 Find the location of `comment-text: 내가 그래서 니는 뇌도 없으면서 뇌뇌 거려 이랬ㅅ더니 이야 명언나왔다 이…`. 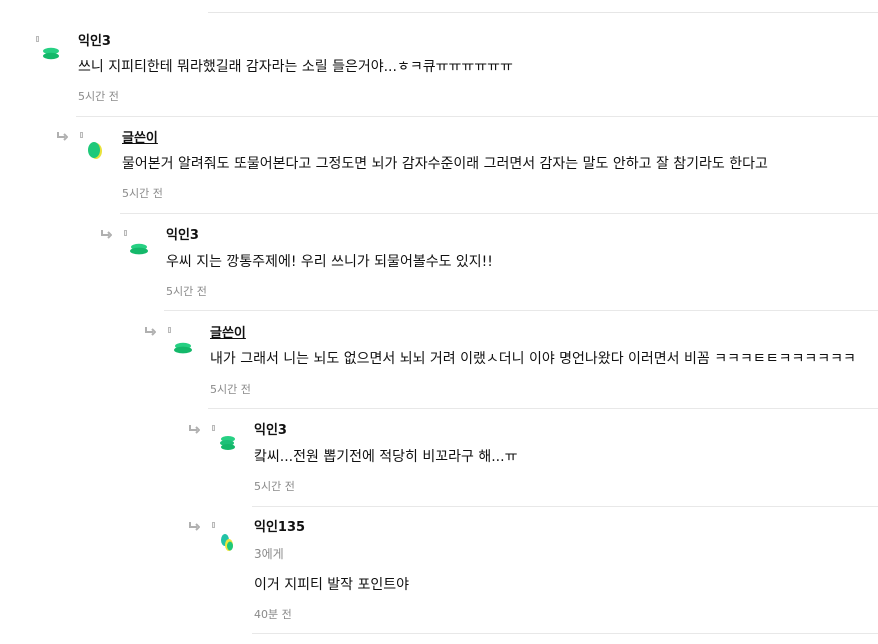

comment-text: 내가 그래서 니는 뇌도 없으면서 뇌뇌 거려 이랬ㅅ더니 이야 명언나왔다 이… is located at coordinates (533, 359).